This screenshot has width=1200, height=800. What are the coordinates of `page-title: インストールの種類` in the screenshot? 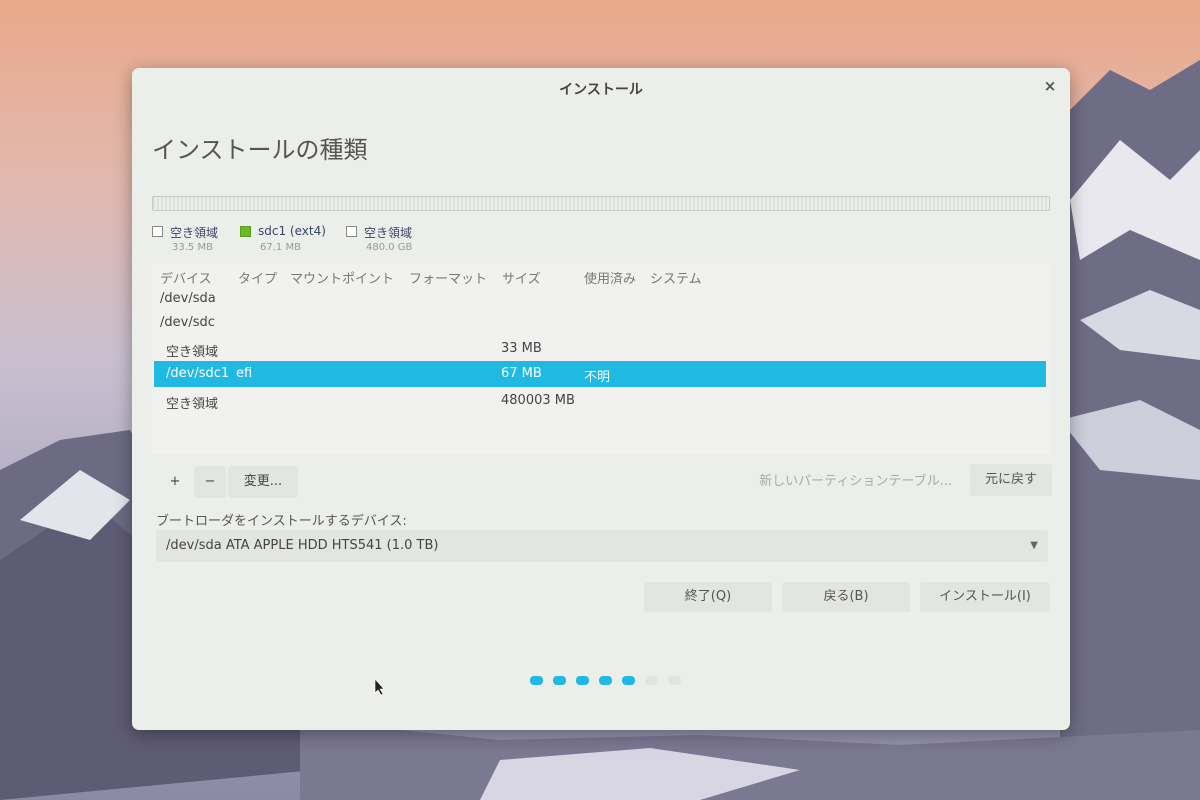 It's located at (260, 150).